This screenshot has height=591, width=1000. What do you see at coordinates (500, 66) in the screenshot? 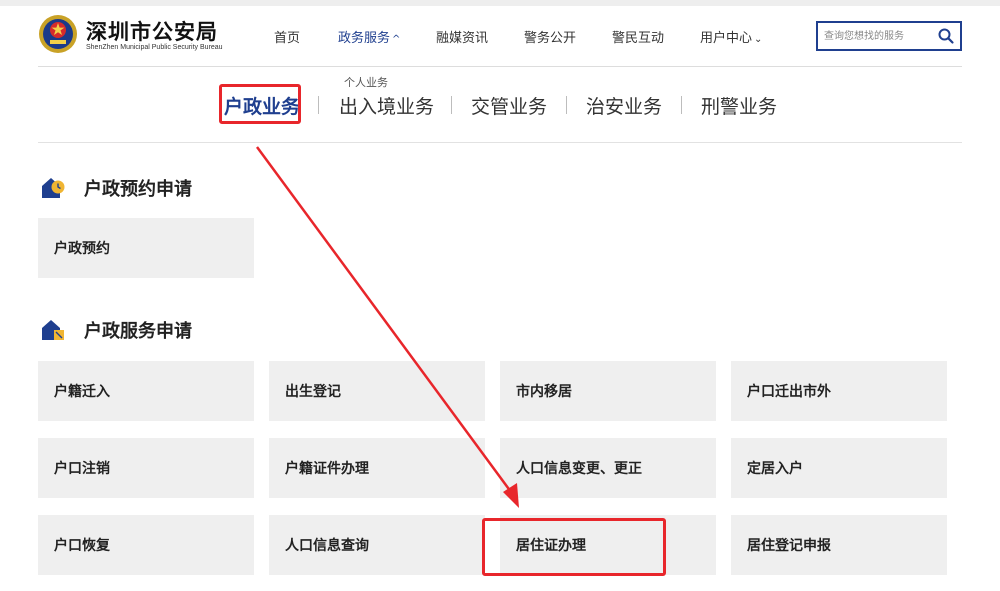
I see `header-divider` at bounding box center [500, 66].